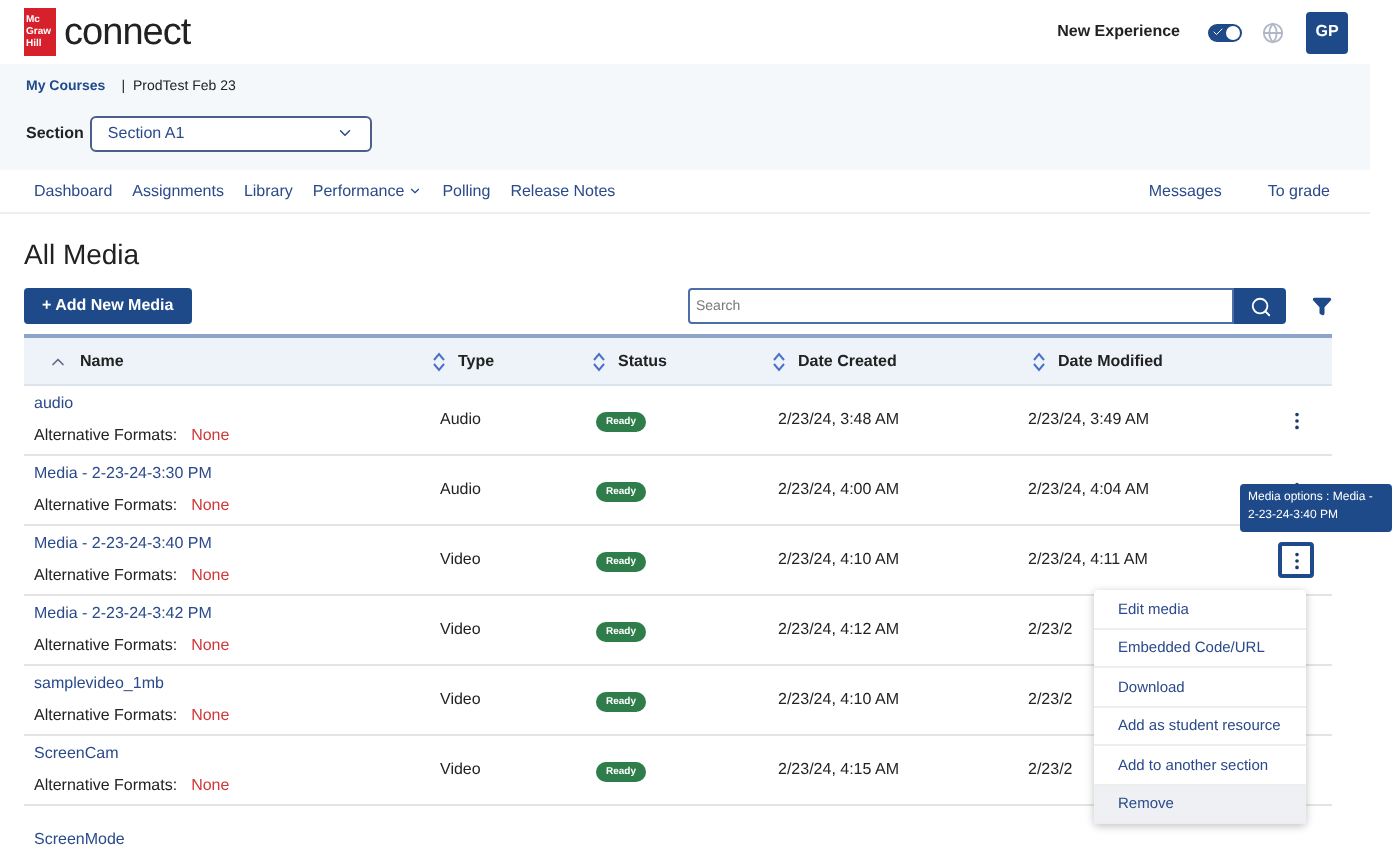 The width and height of the screenshot is (1400, 858). I want to click on nav-link: Performance, so click(367, 191).